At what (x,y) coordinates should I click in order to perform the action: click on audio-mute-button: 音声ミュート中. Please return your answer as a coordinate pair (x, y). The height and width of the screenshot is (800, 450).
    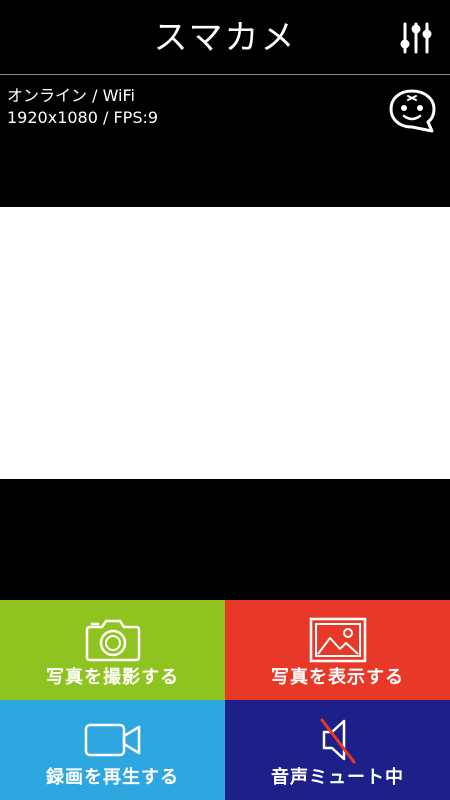
    Looking at the image, I should click on (337, 750).